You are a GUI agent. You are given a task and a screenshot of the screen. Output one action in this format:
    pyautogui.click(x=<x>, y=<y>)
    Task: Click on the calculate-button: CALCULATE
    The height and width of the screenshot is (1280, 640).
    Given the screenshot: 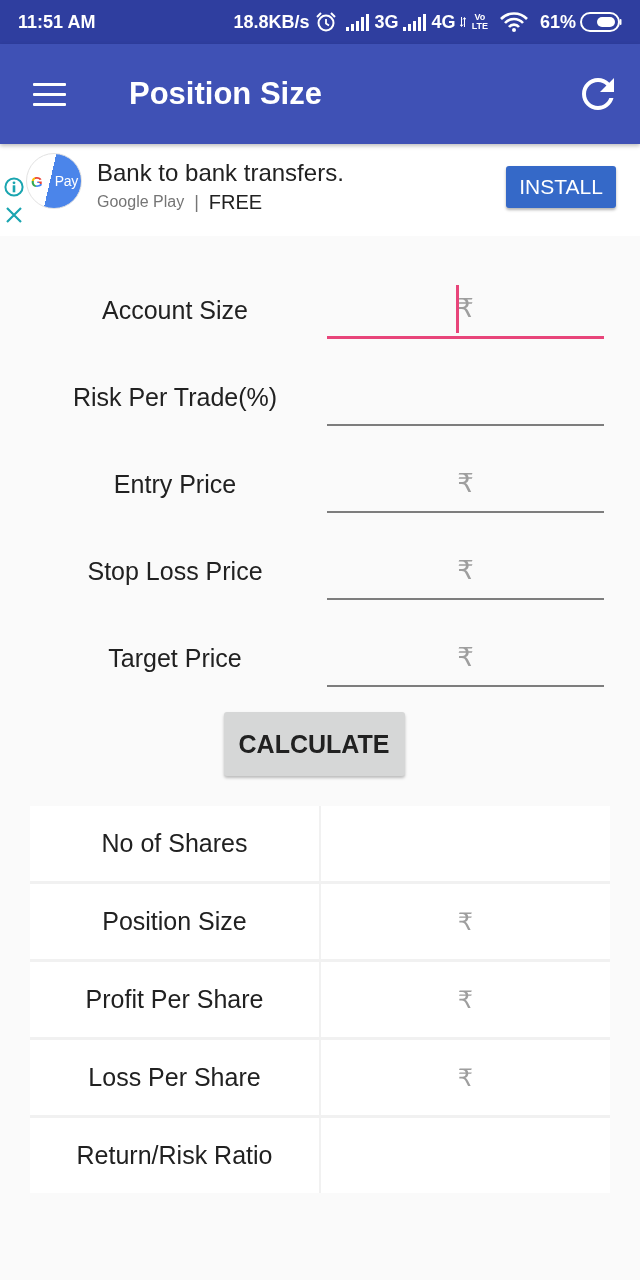 What is the action you would take?
    pyautogui.click(x=314, y=744)
    